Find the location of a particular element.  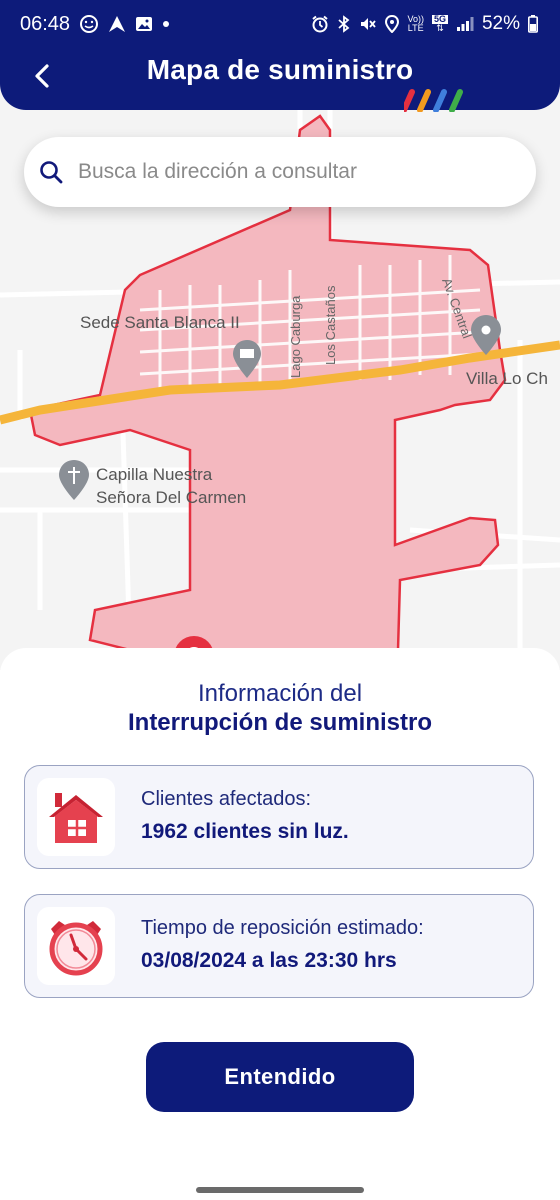

dot-icon is located at coordinates (166, 24).